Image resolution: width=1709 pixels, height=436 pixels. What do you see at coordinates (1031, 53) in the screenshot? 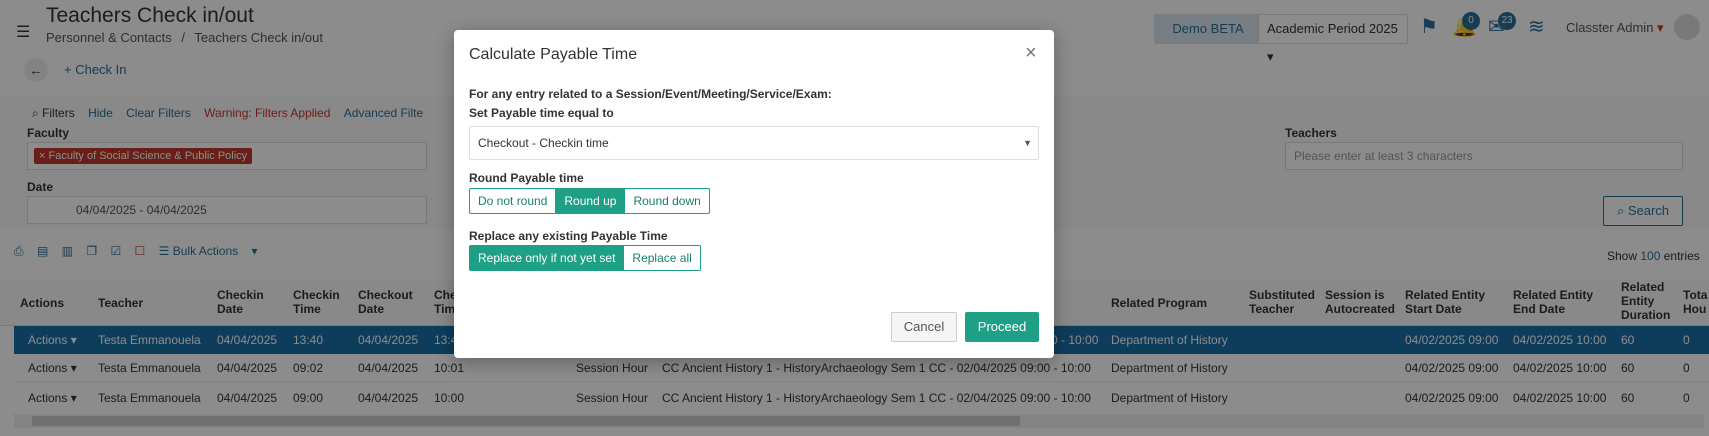
I see `close-icon: ×` at bounding box center [1031, 53].